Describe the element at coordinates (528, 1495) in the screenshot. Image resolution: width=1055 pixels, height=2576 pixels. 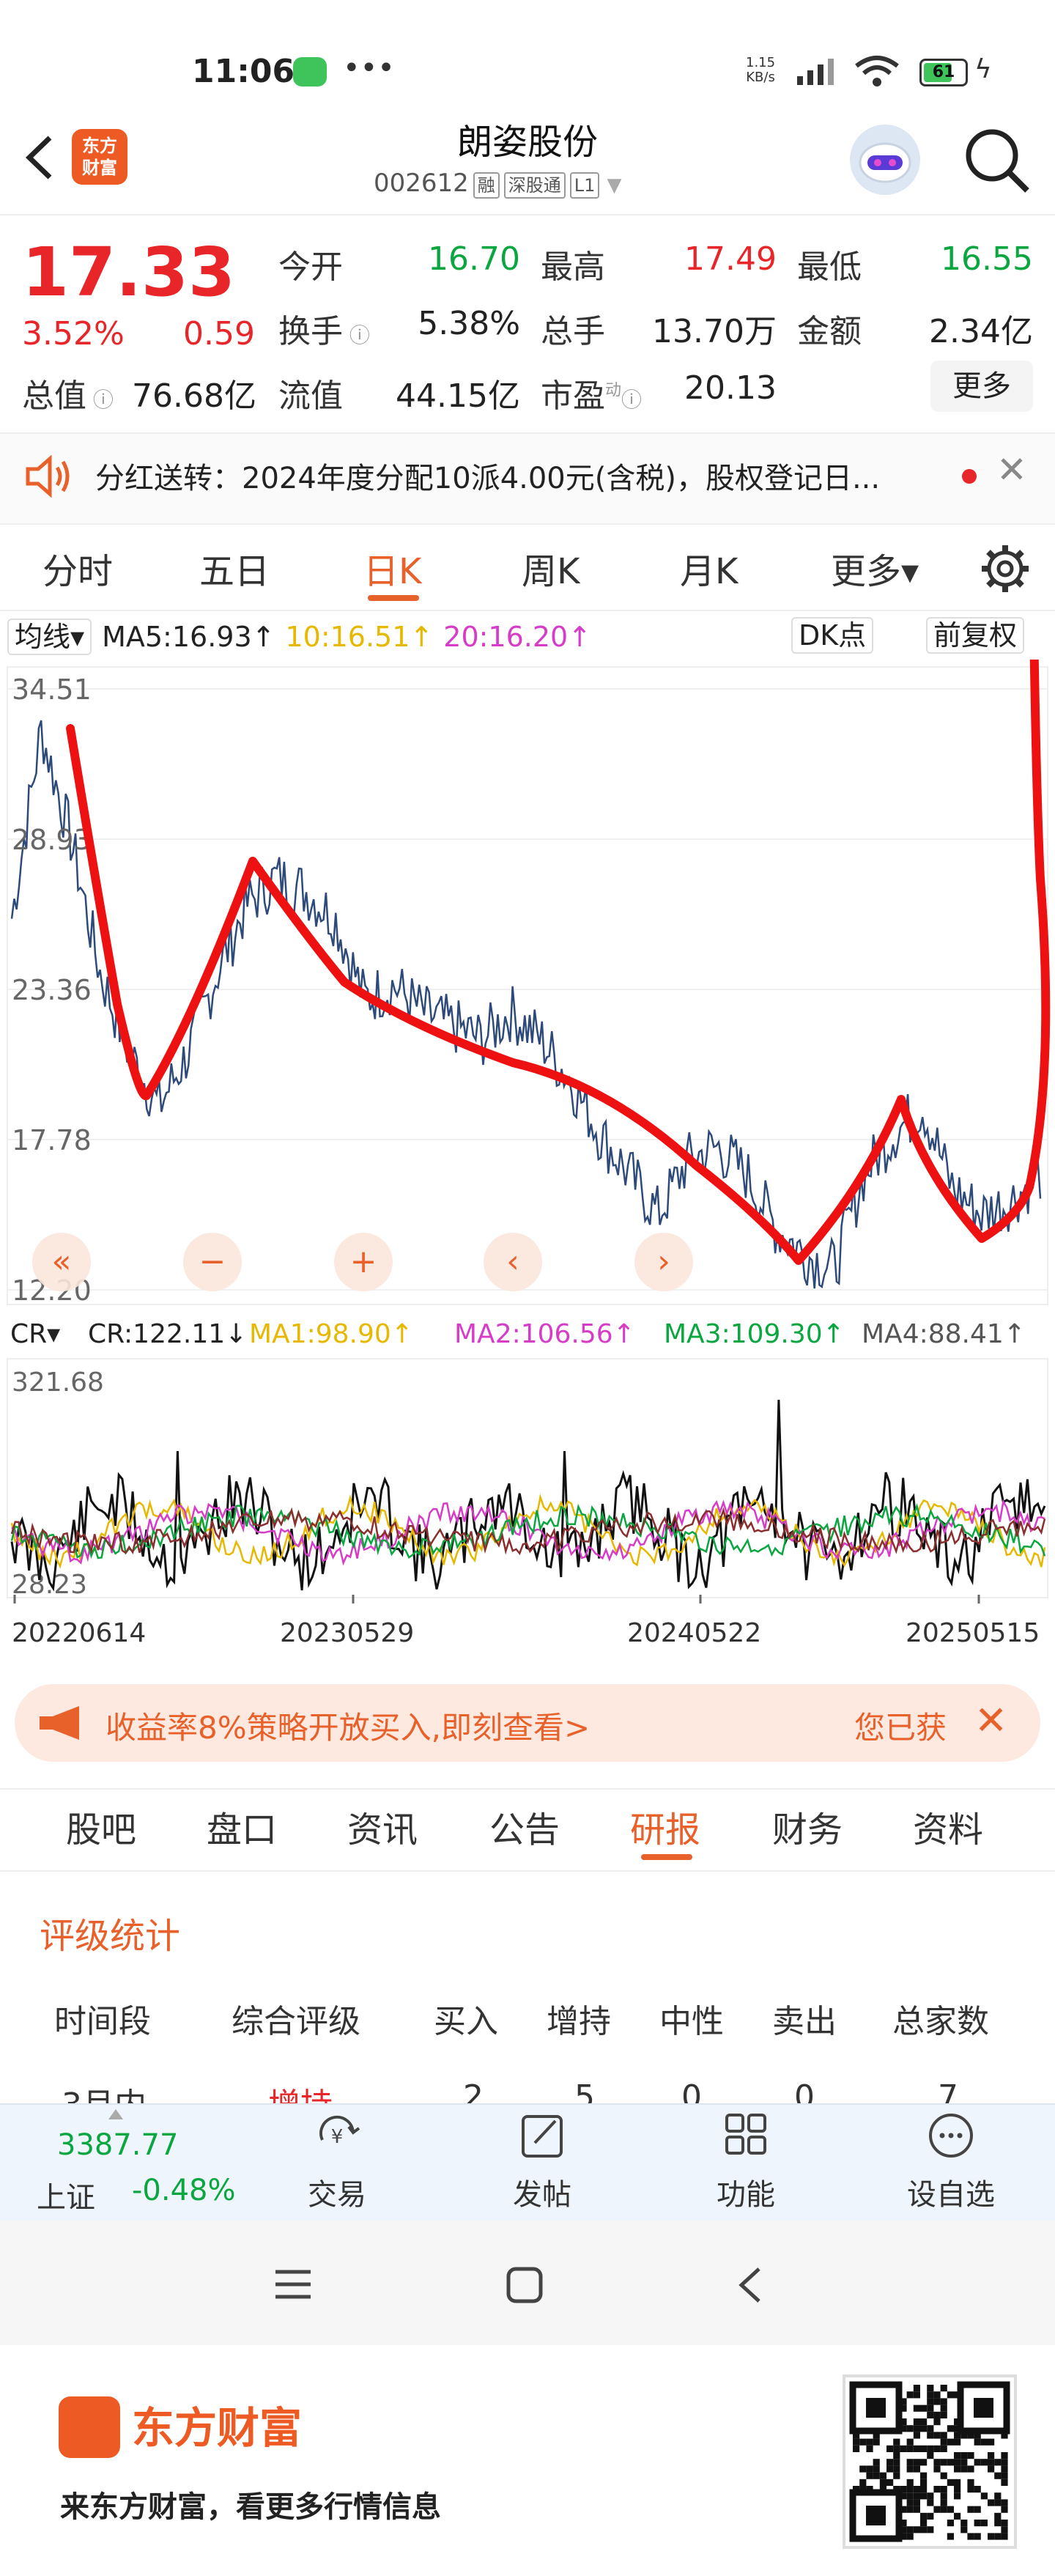
I see `cr-series-line` at that location.